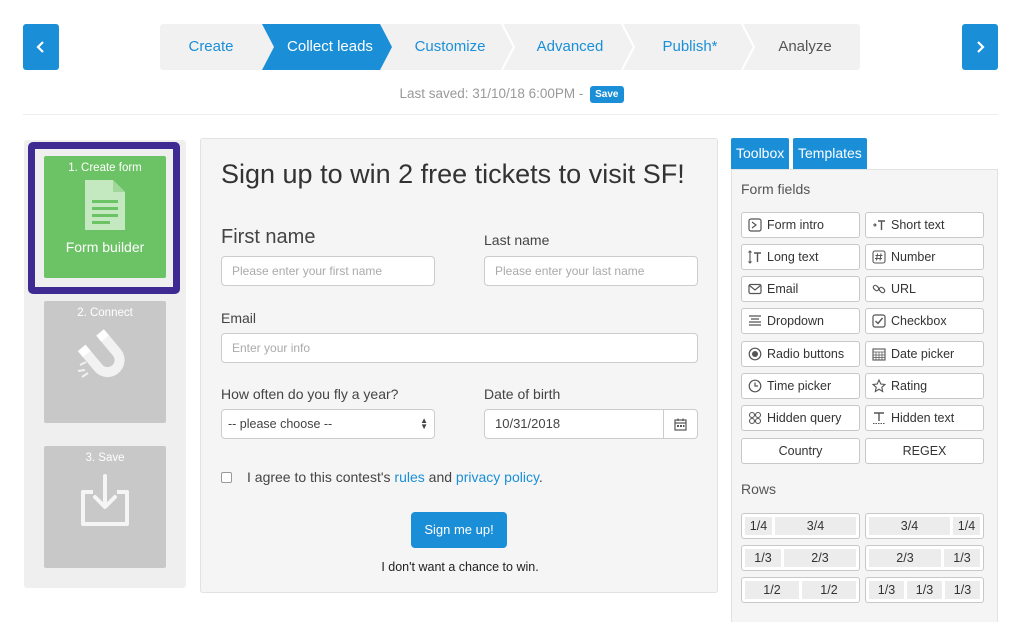 The image size is (1023, 622). What do you see at coordinates (328, 271) in the screenshot?
I see `first-name-input: Please enter your first name` at bounding box center [328, 271].